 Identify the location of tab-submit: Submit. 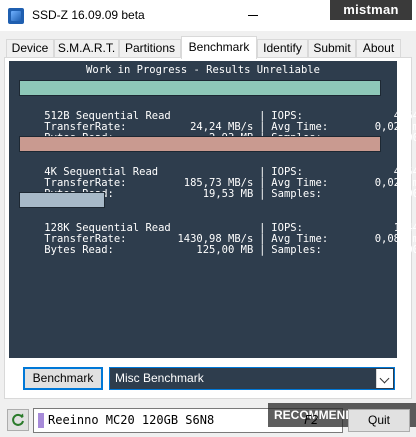
(332, 48).